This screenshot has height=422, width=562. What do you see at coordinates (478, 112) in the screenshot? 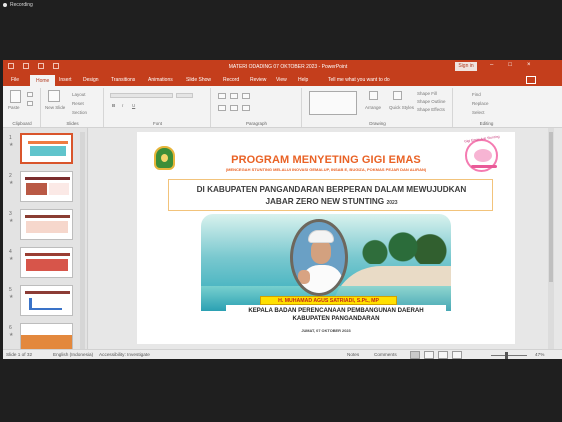
I see `select-button: Select` at bounding box center [478, 112].